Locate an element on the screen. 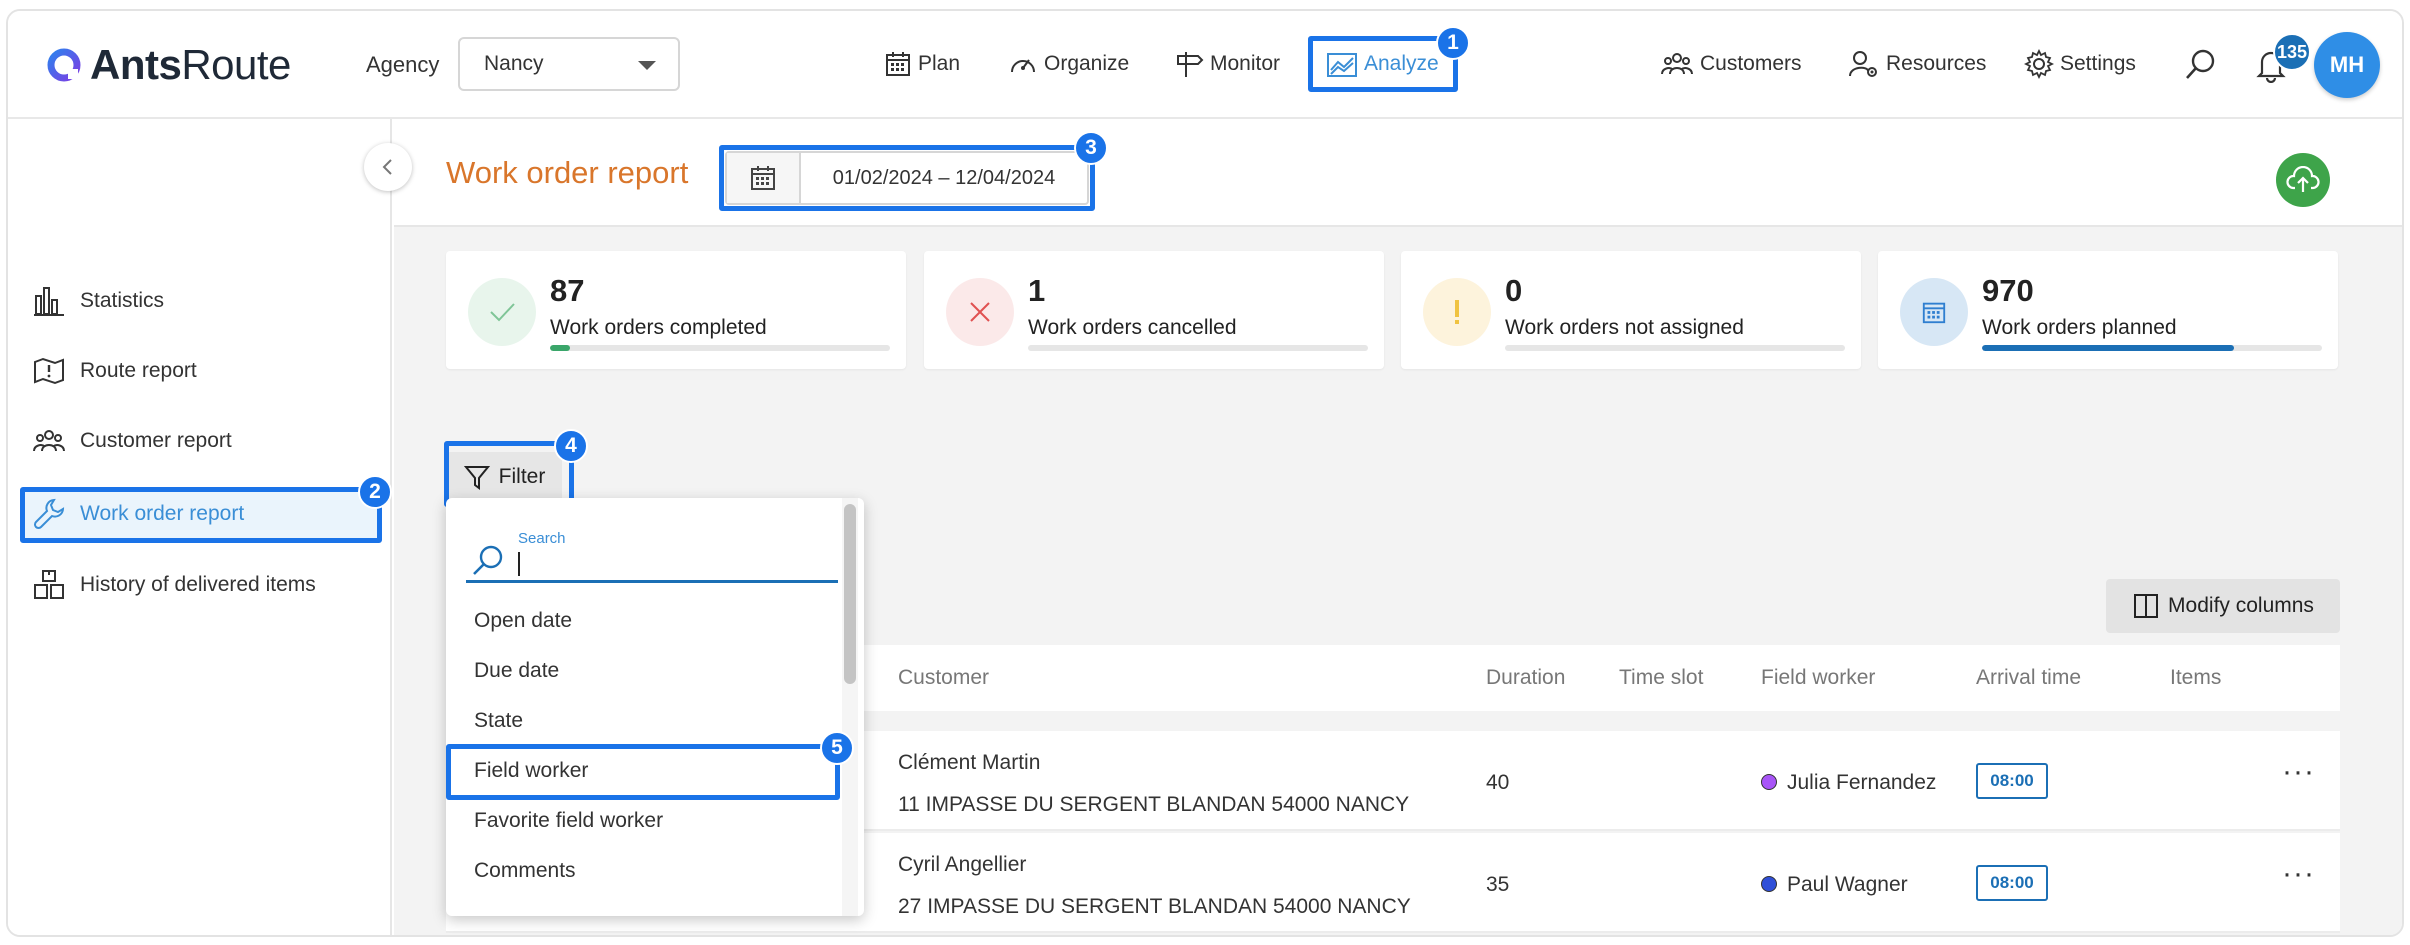 The width and height of the screenshot is (2410, 945). agency-value: Nancy is located at coordinates (514, 63).